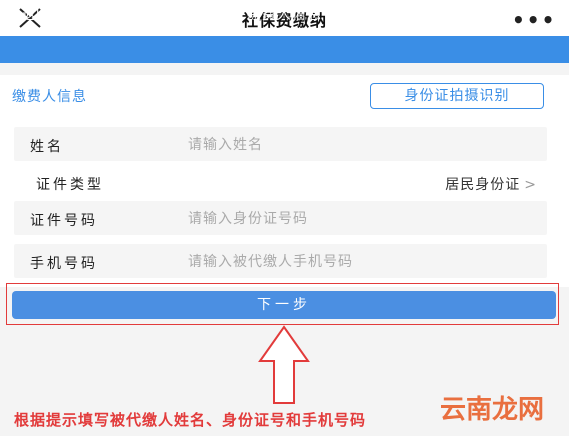  I want to click on annotation-text: 根据提示填写被代缴人姓名、身份证号和手机号码, so click(190, 420).